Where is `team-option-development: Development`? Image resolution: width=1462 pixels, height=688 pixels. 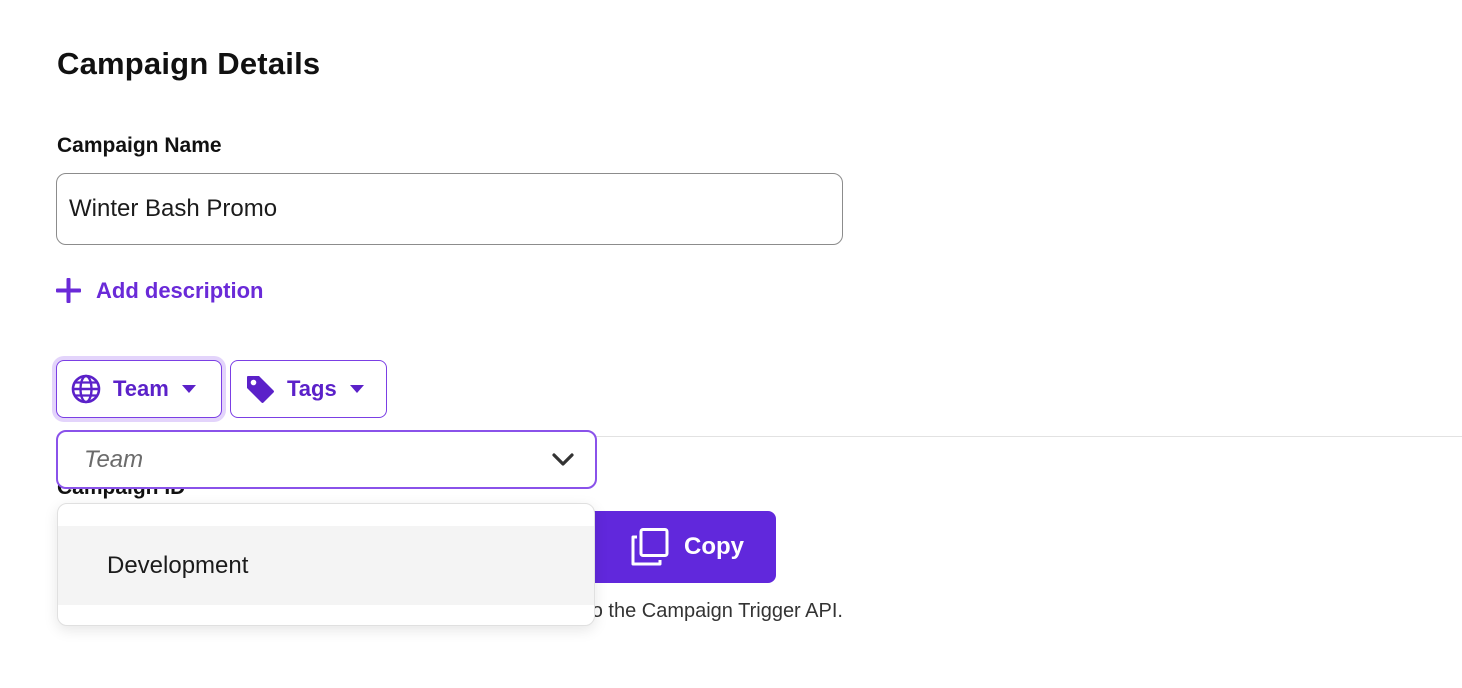 team-option-development: Development is located at coordinates (326, 565).